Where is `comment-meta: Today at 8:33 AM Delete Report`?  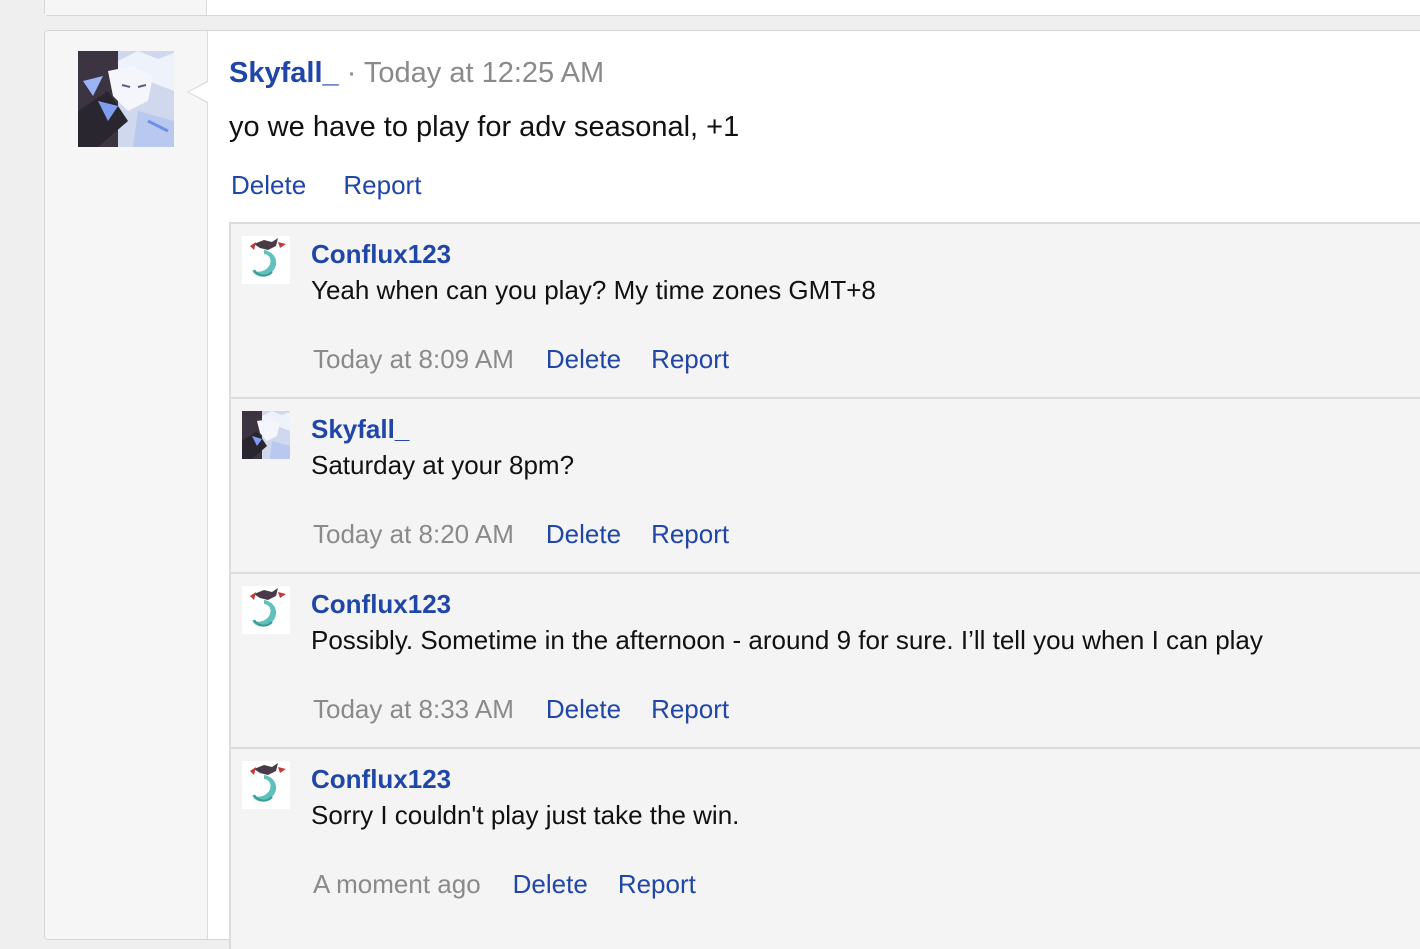
comment-meta: Today at 8:33 AM Delete Report is located at coordinates (521, 709).